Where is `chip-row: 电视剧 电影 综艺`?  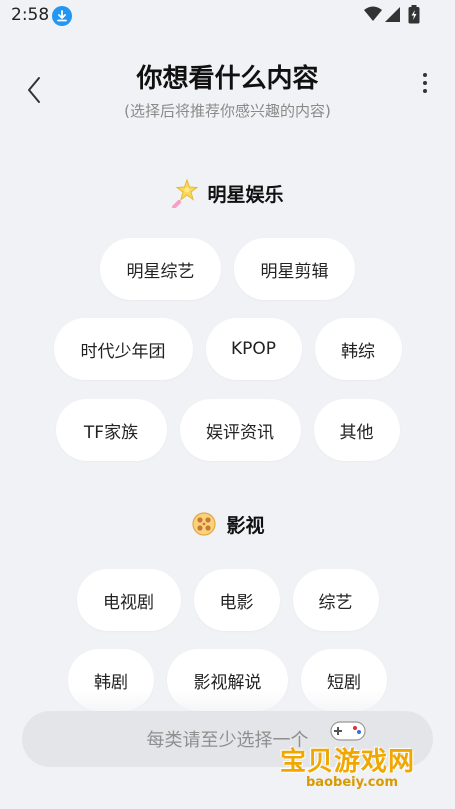 chip-row: 电视剧 电影 综艺 is located at coordinates (227, 600).